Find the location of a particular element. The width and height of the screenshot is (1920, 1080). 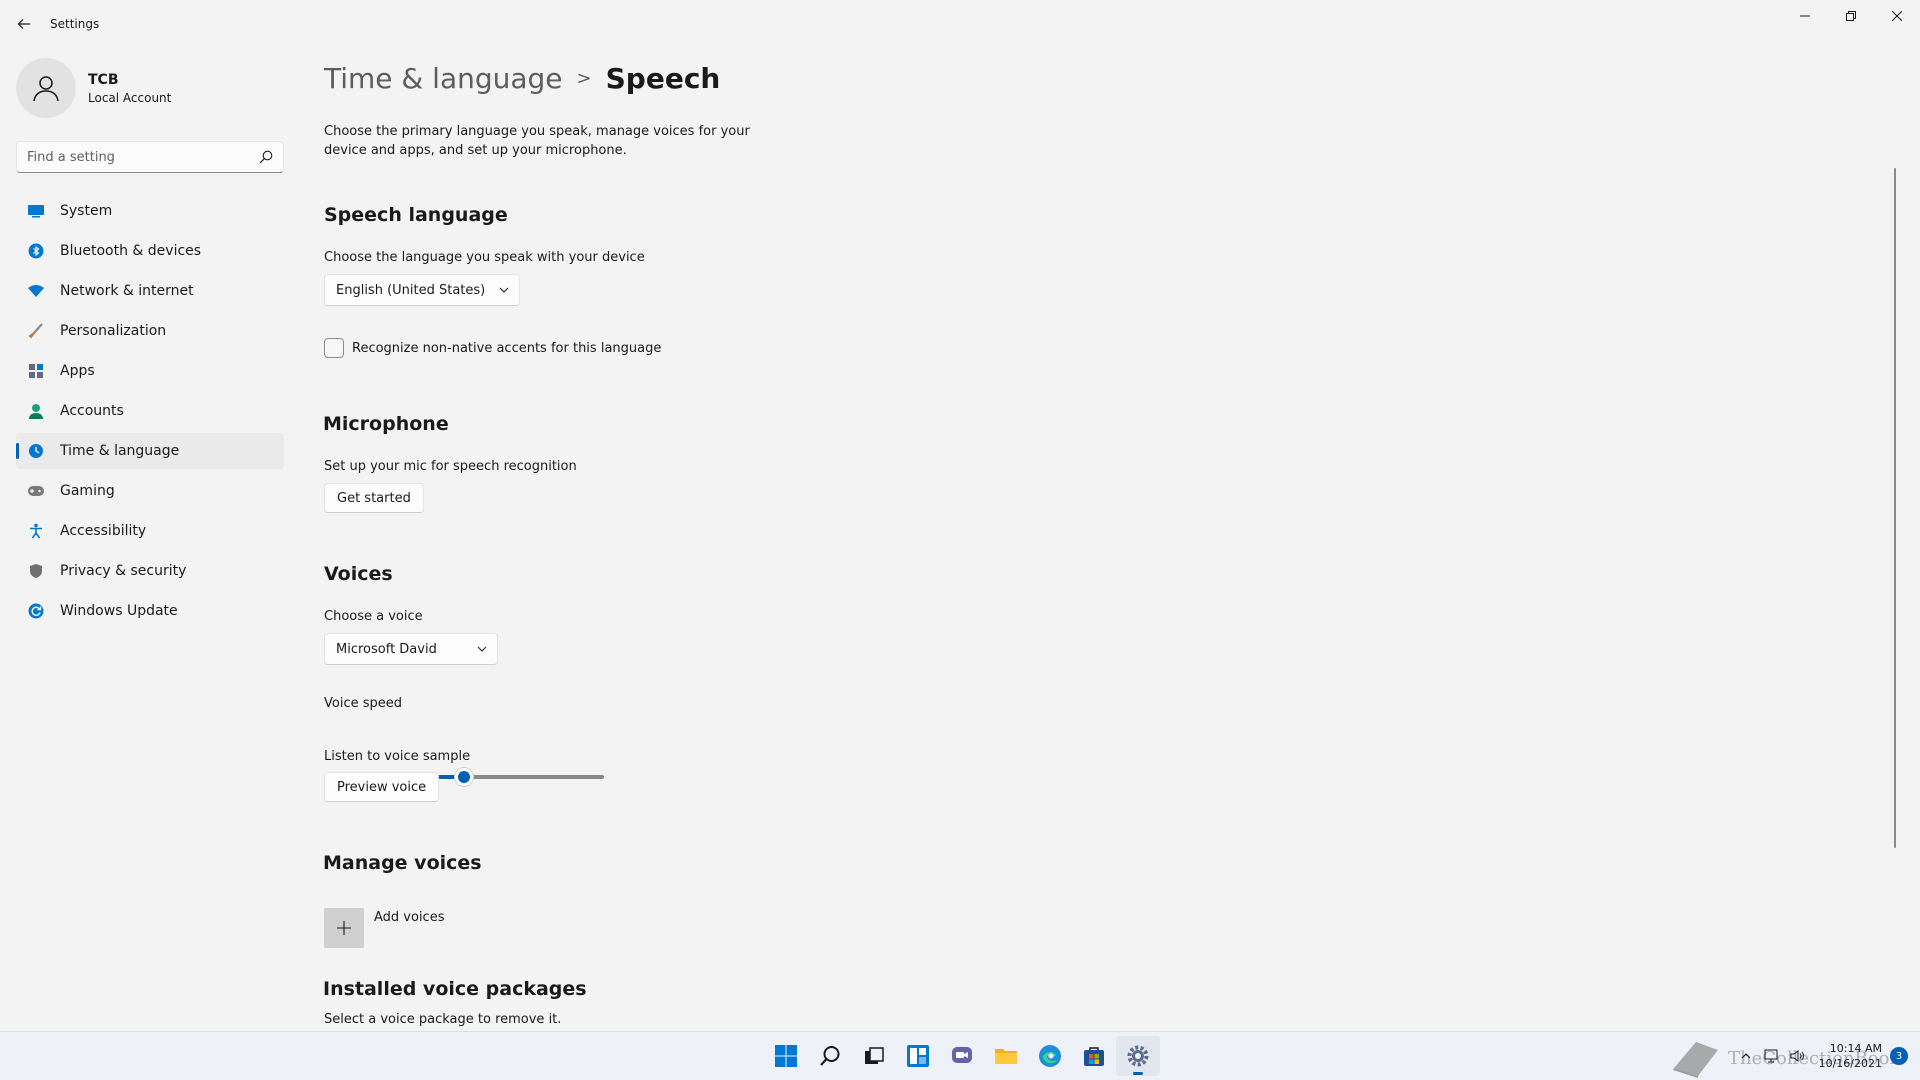

bluetooth-icon is located at coordinates (36, 251).